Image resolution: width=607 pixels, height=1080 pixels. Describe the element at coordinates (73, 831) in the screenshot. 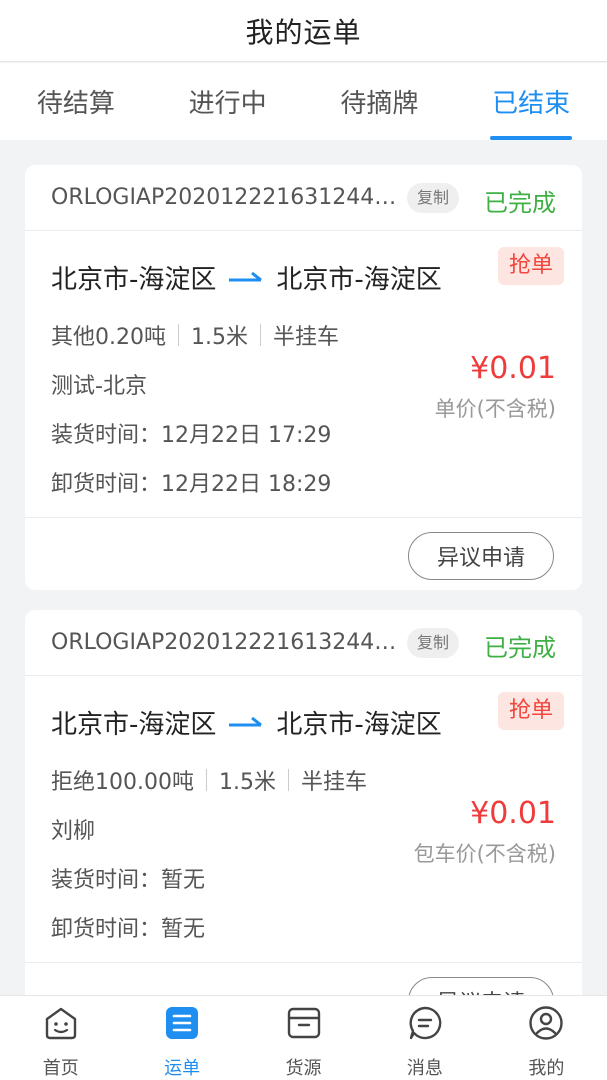

I see `order-remark: 刘柳` at that location.